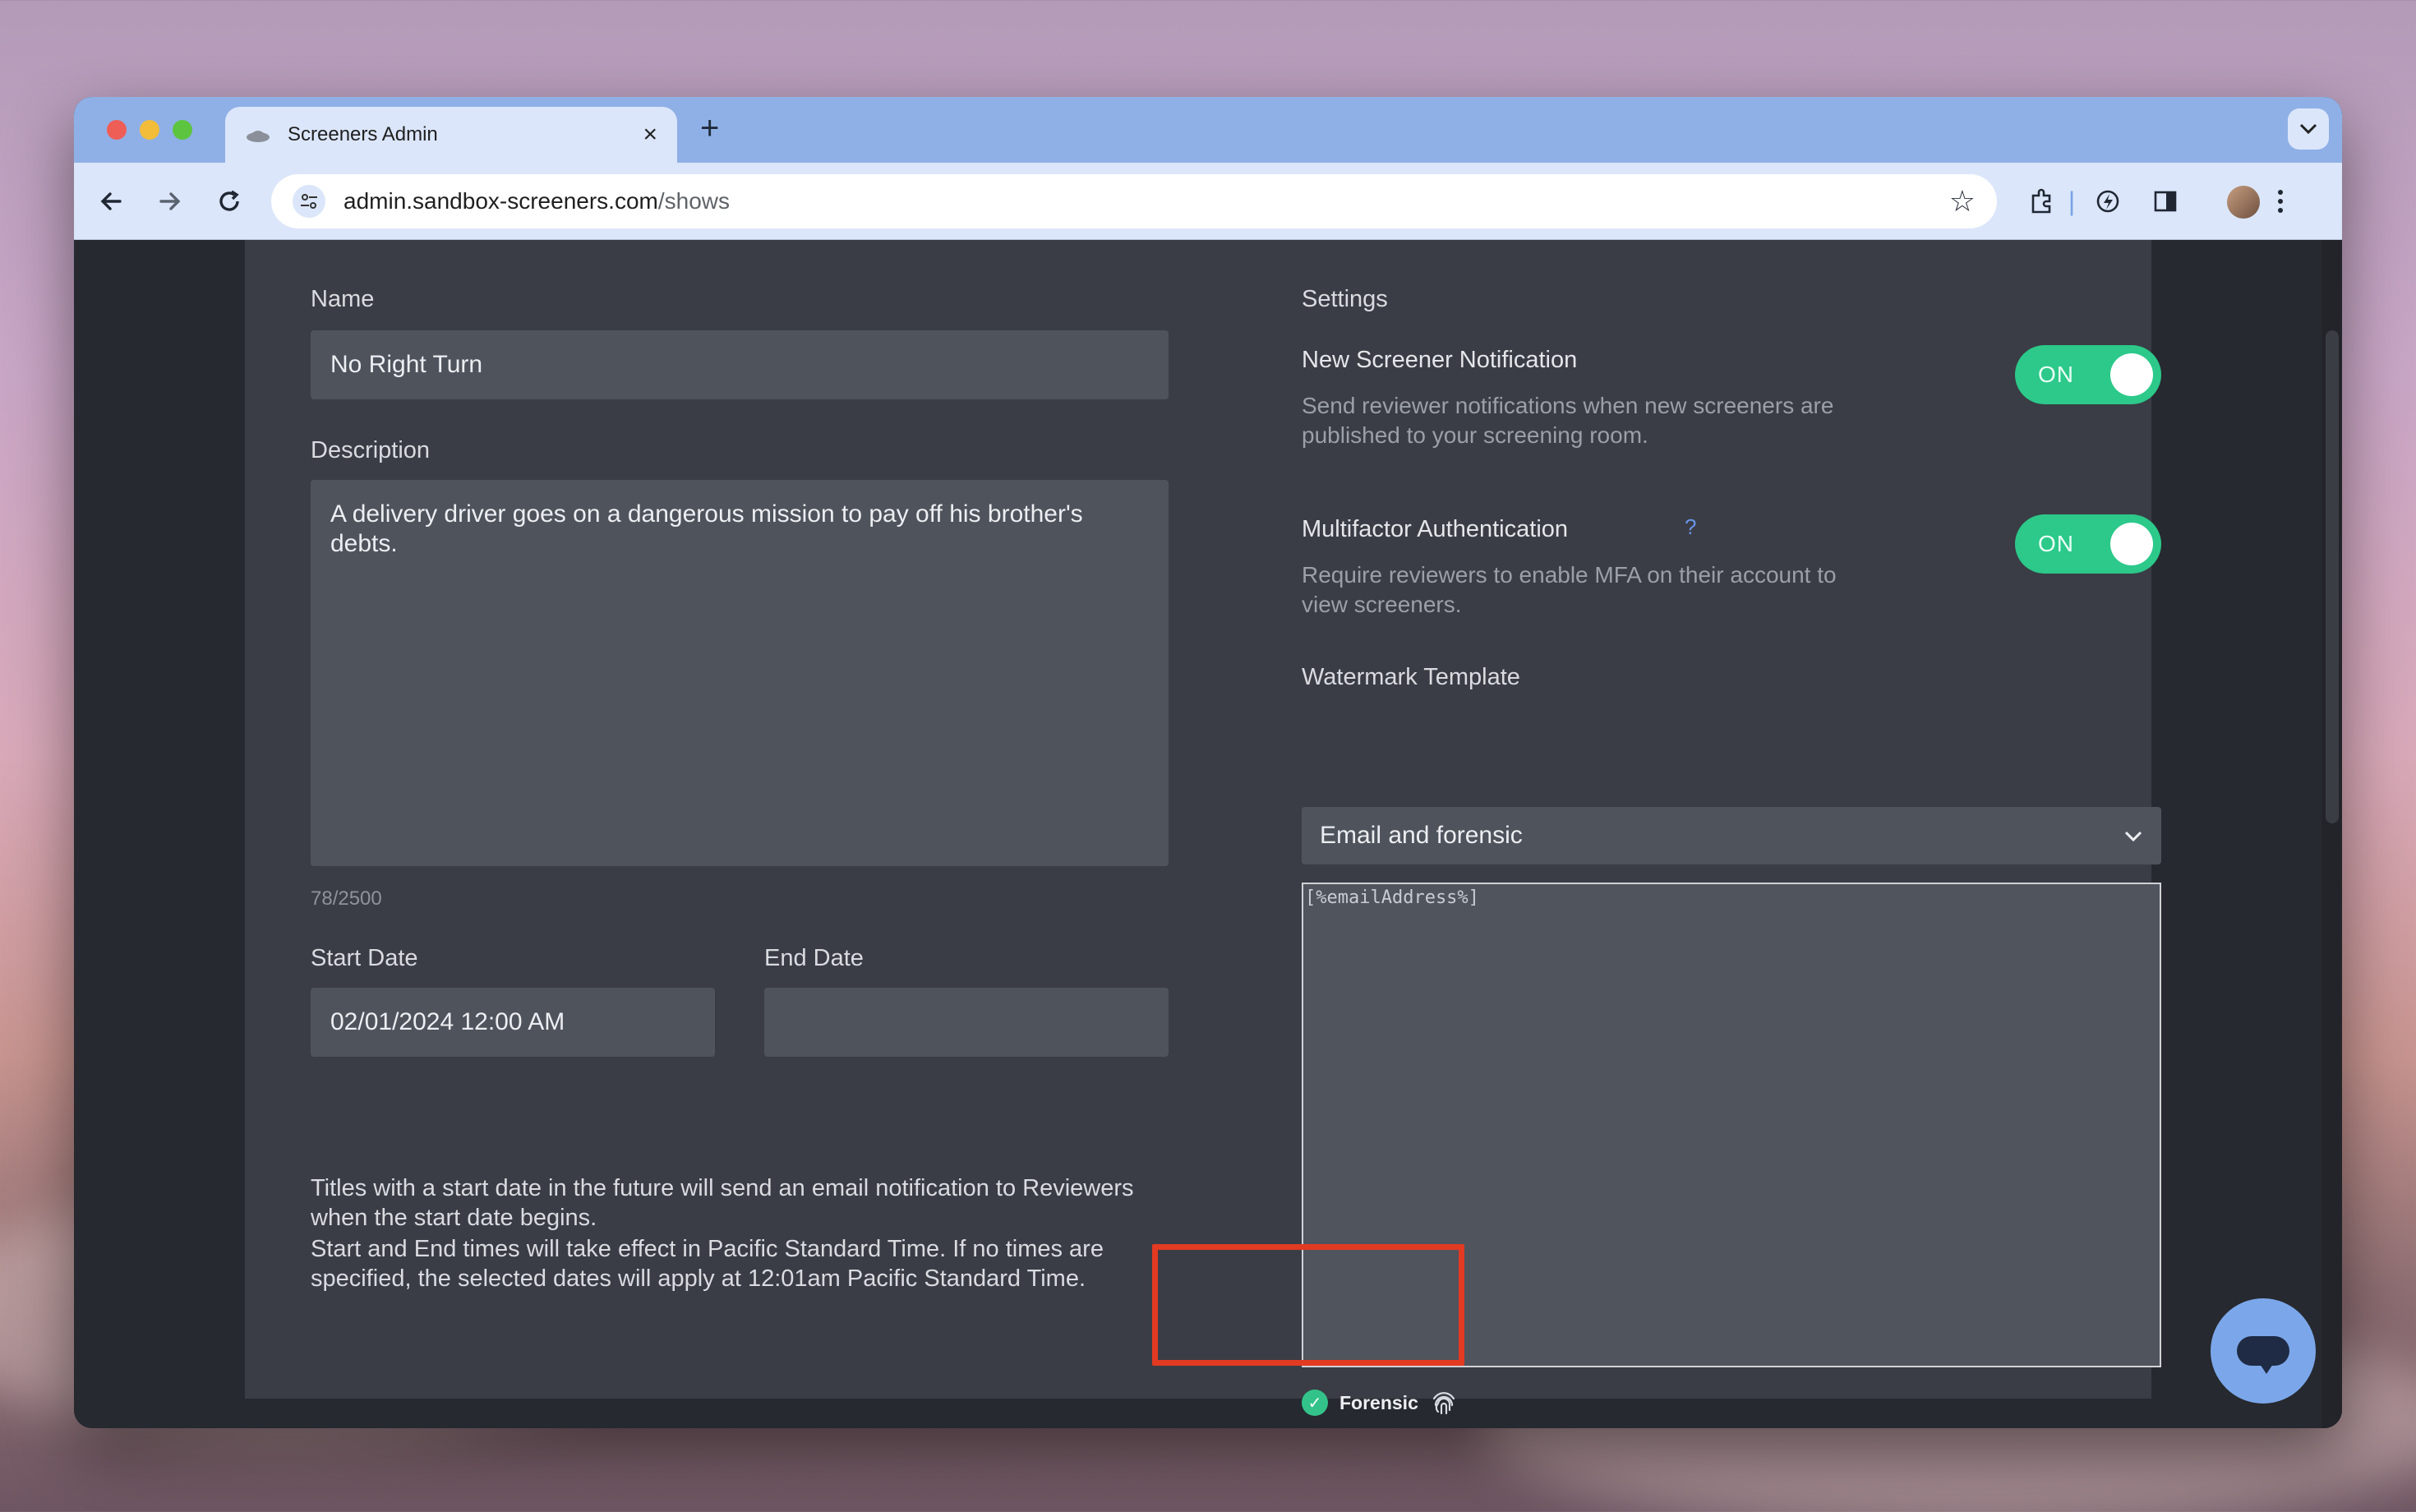 The height and width of the screenshot is (1512, 2416). I want to click on favicon-icon, so click(258, 135).